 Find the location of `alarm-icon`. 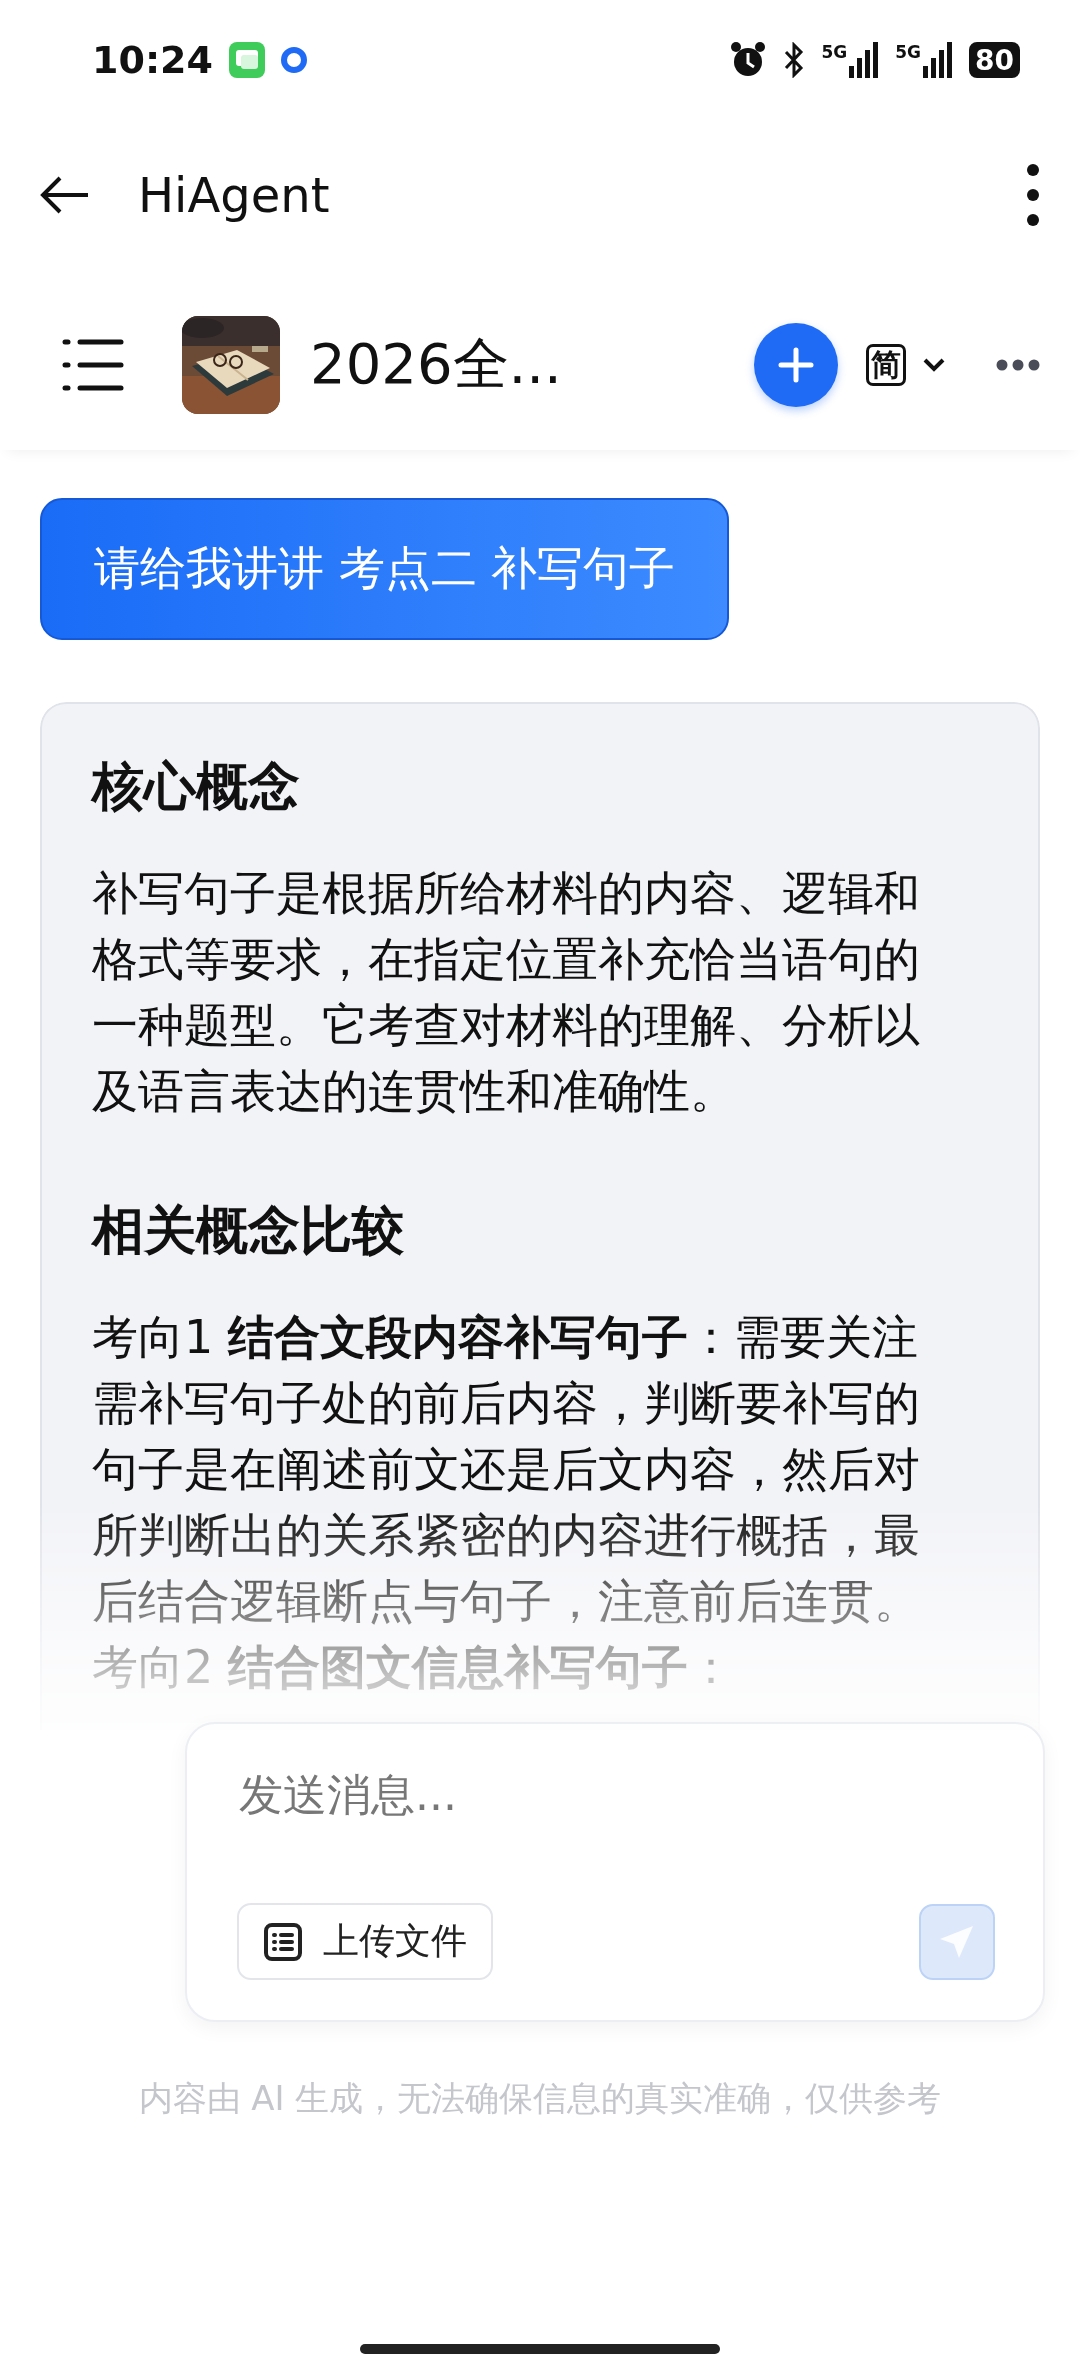

alarm-icon is located at coordinates (748, 60).